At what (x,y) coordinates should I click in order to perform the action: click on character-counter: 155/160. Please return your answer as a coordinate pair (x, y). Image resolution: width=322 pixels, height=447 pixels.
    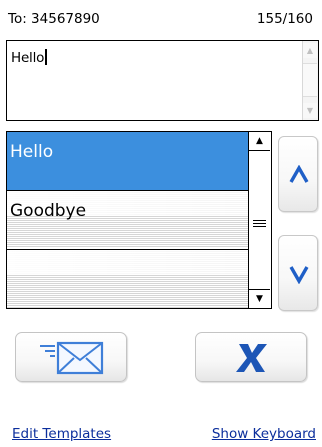
    Looking at the image, I should click on (284, 19).